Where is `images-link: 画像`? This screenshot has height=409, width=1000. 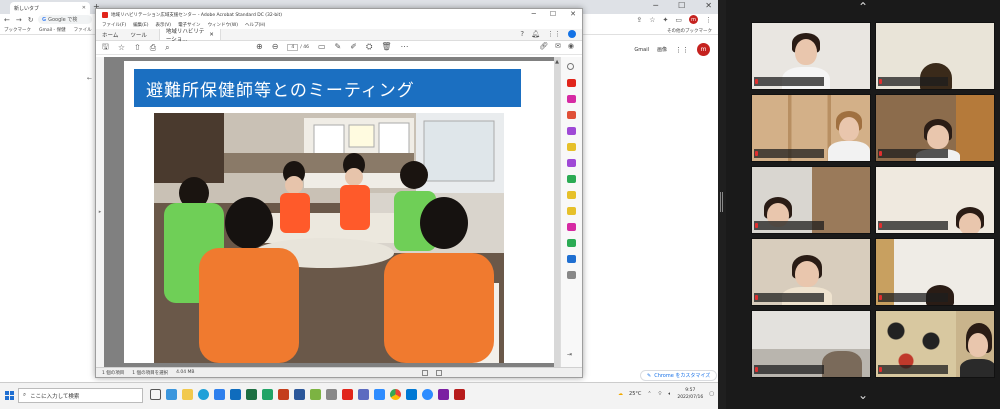 images-link: 画像 is located at coordinates (662, 49).